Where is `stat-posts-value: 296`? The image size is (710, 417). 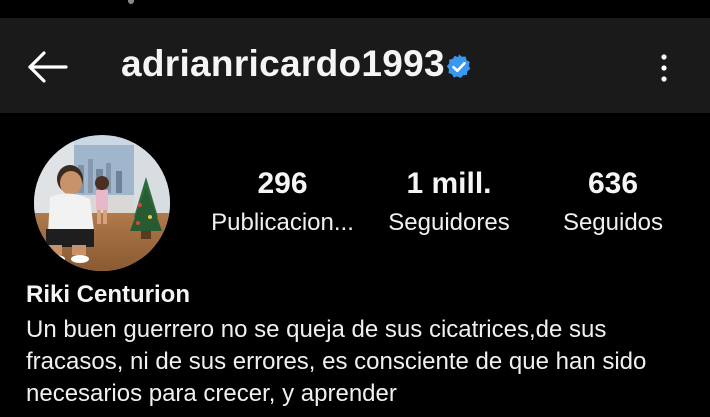
stat-posts-value: 296 is located at coordinates (282, 183).